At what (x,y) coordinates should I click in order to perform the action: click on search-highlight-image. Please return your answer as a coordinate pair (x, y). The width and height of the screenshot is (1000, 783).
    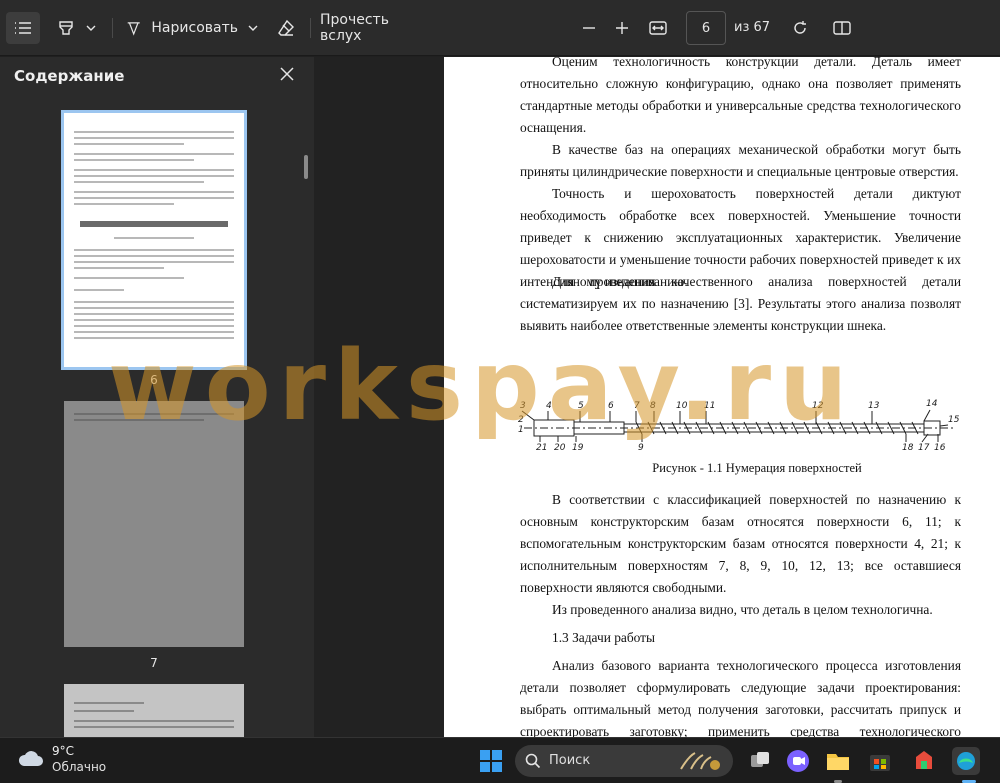
    Looking at the image, I should click on (700, 761).